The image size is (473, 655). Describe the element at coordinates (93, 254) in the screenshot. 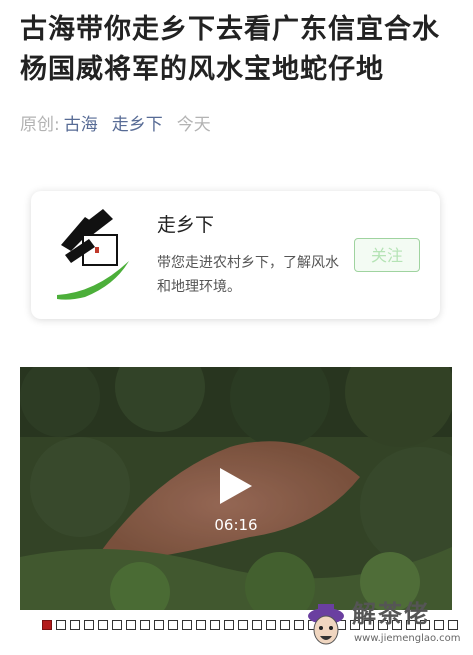

I see `account-logo` at that location.